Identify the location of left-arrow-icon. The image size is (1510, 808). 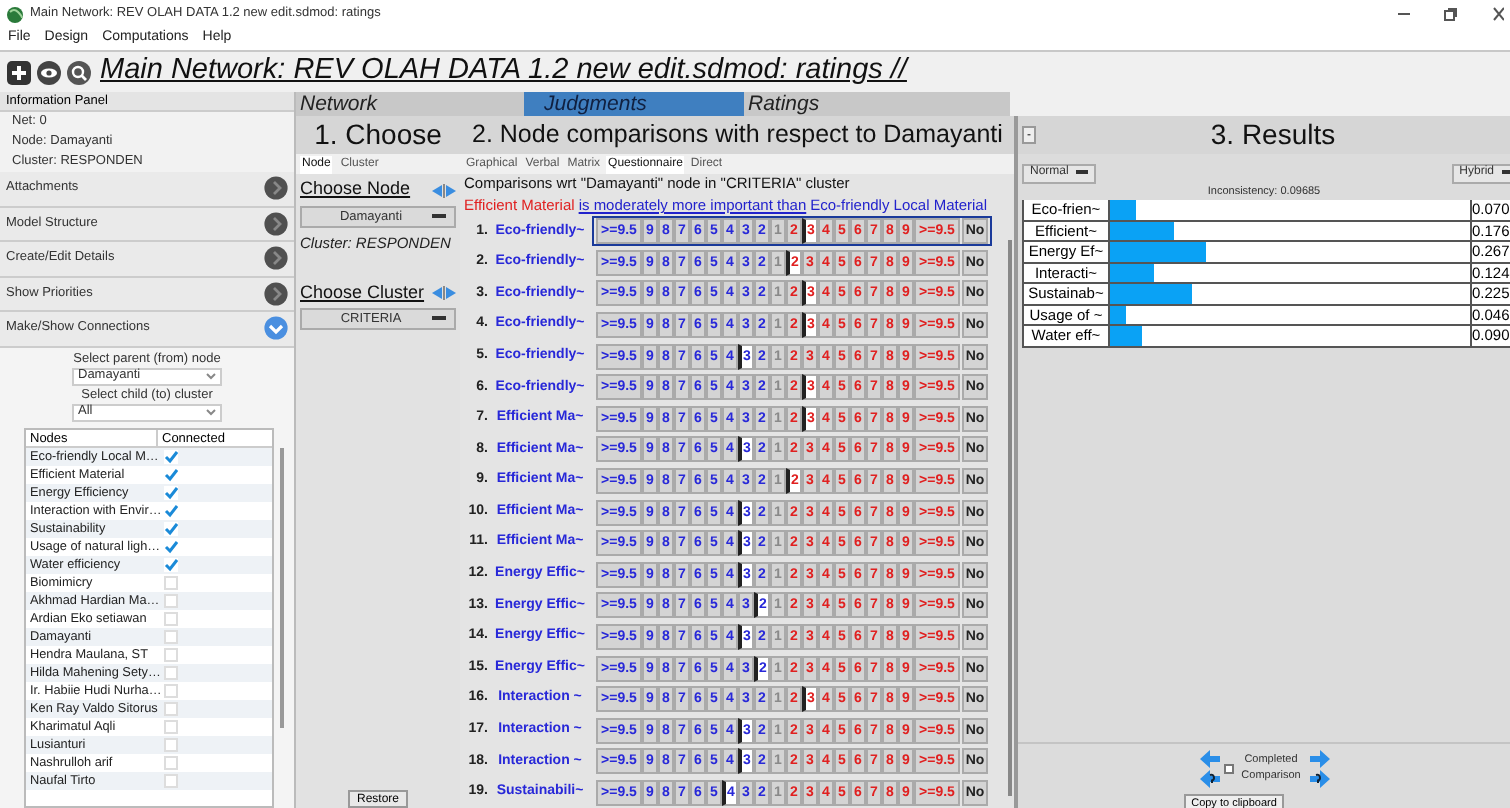
(1209, 759).